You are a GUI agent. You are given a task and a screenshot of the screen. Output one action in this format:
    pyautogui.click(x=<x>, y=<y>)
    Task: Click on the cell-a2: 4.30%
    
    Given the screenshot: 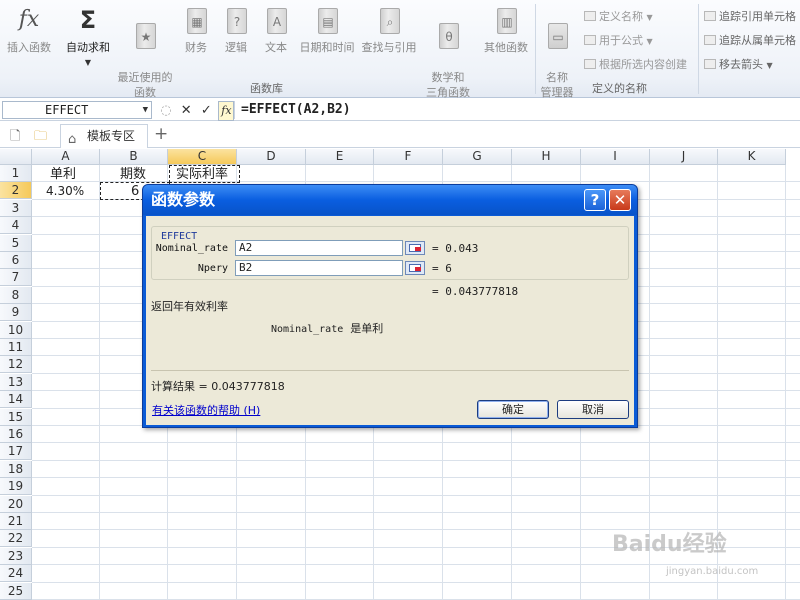 What is the action you would take?
    pyautogui.click(x=65, y=191)
    